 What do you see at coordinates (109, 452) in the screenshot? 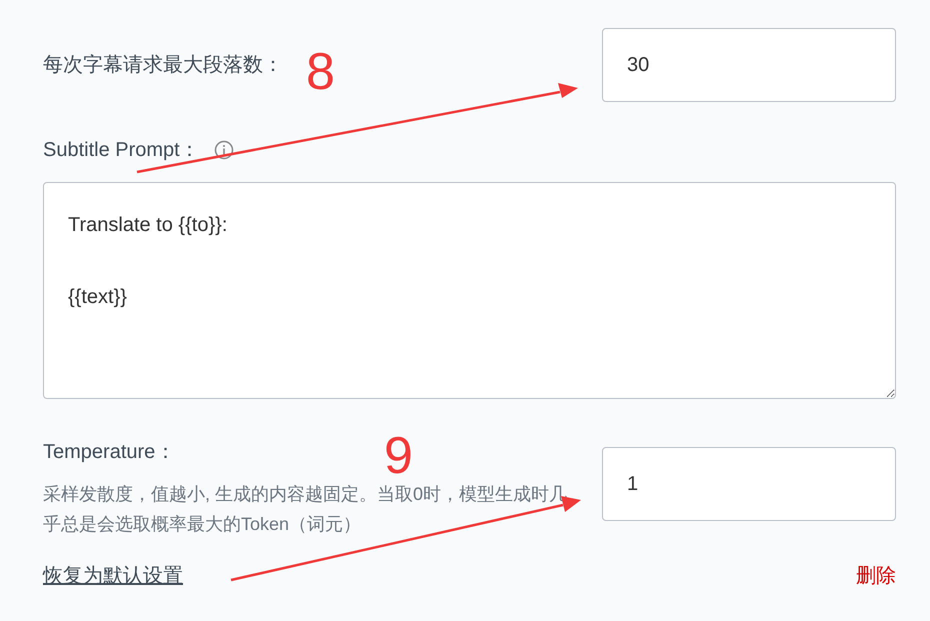
I see `field-label: Temperature：` at bounding box center [109, 452].